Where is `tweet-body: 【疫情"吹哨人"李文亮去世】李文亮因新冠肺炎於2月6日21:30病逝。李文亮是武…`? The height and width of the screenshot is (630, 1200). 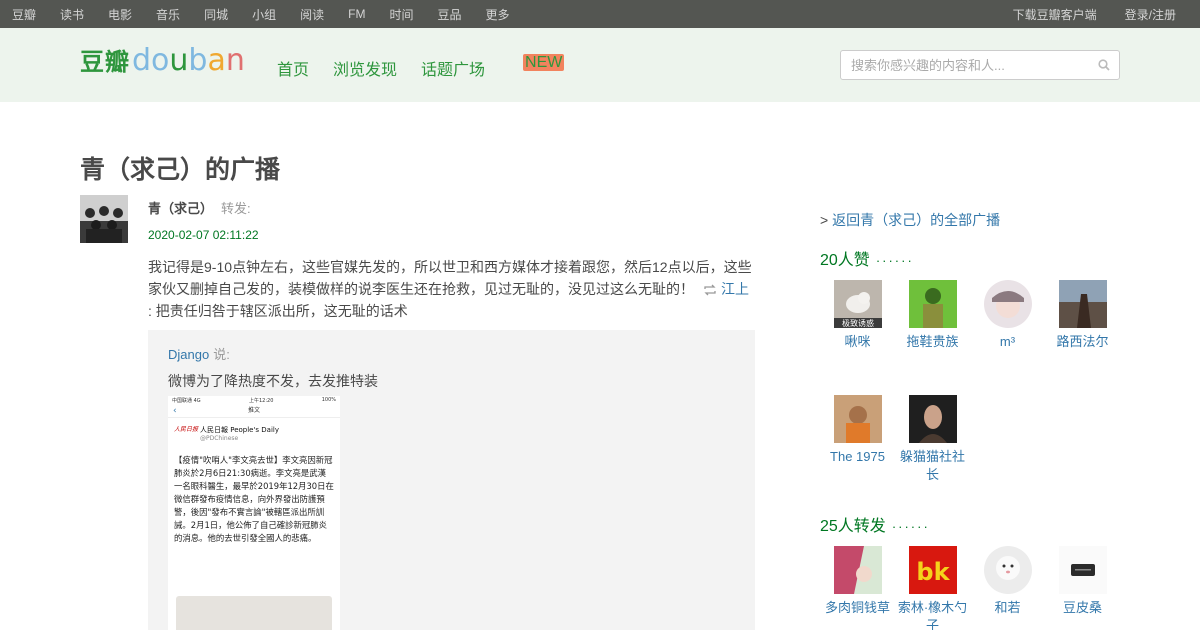 tweet-body: 【疫情"吹哨人"李文亮去世】李文亮因新冠肺炎於2月6日21:30病逝。李文亮是武… is located at coordinates (254, 499).